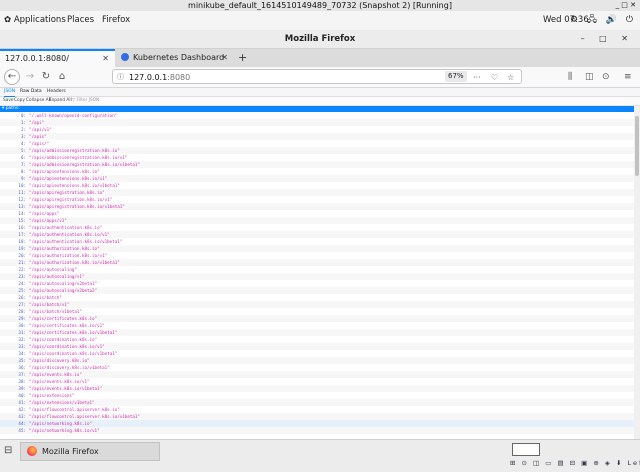 The width and height of the screenshot is (640, 472). Describe the element at coordinates (317, 367) in the screenshot. I see `json-row: 36: "/apis/discovery.k8s.io/v1beta1"` at that location.